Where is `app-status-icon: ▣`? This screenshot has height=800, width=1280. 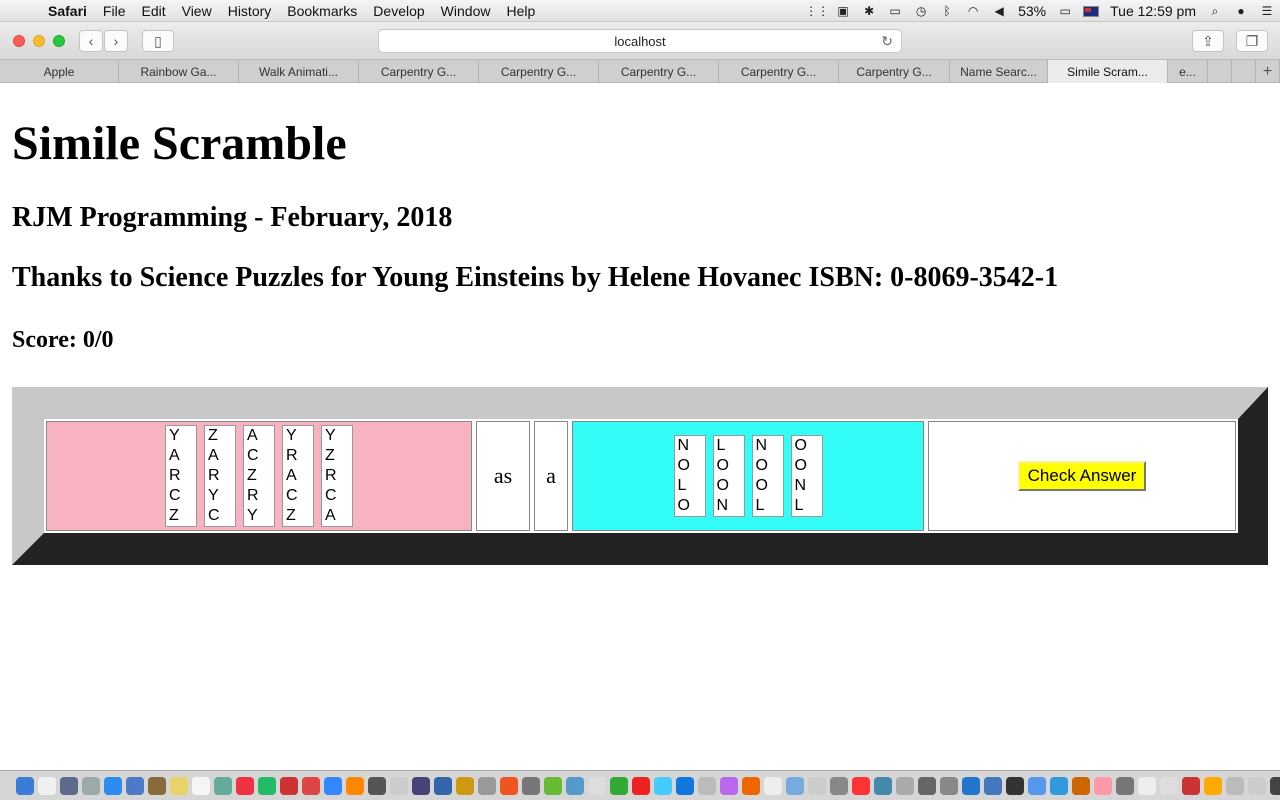 app-status-icon: ▣ is located at coordinates (843, 11).